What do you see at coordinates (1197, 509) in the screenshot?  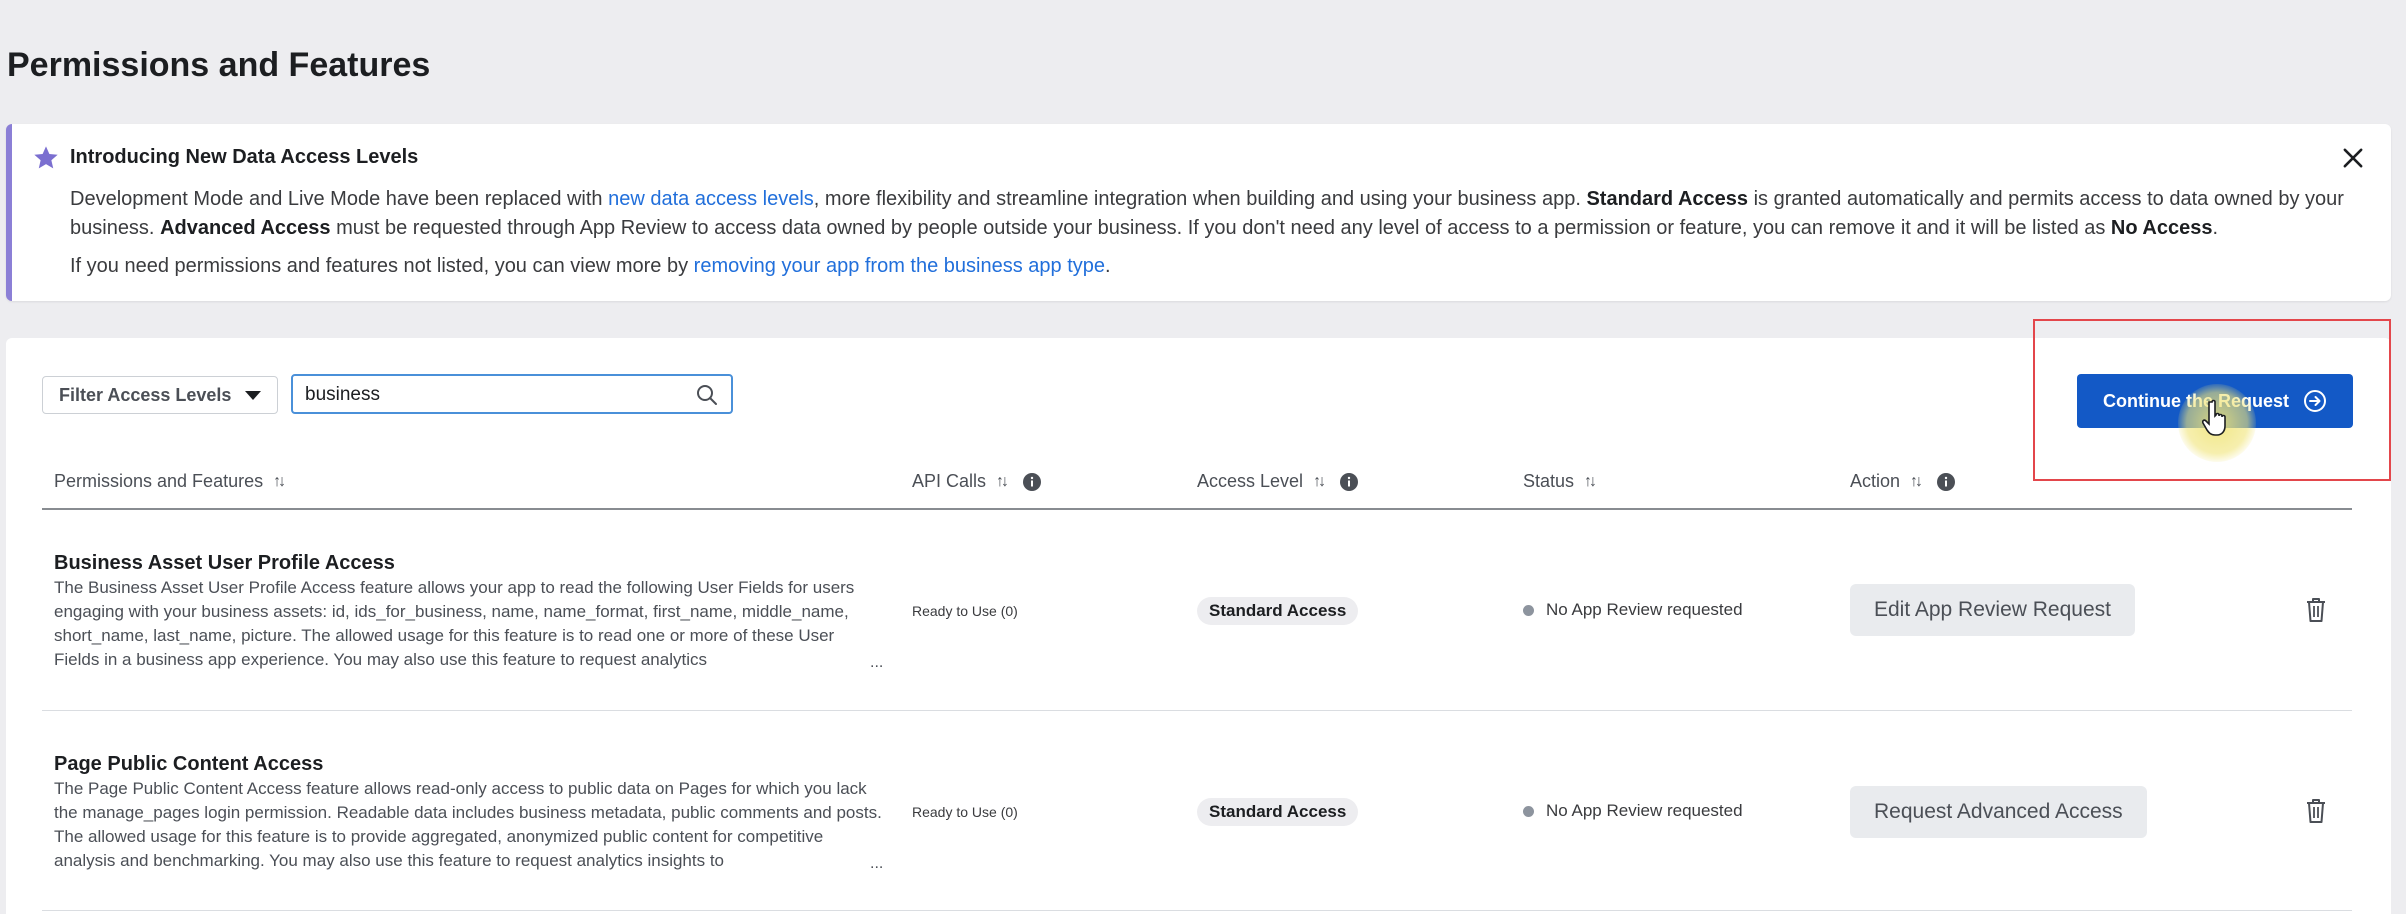 I see `header-divider` at bounding box center [1197, 509].